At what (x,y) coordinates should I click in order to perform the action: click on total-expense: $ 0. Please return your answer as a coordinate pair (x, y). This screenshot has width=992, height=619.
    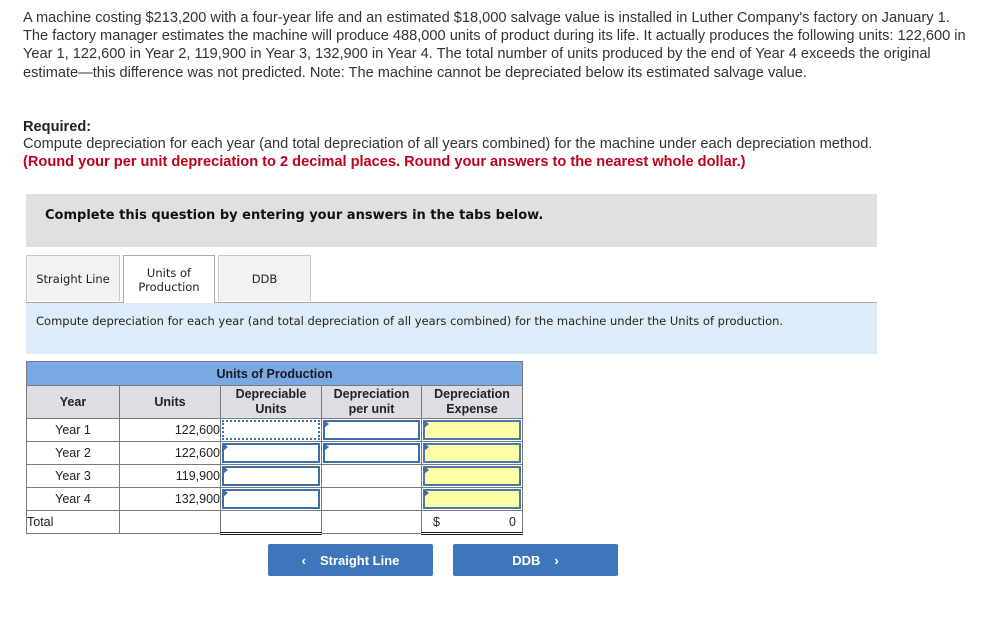
    Looking at the image, I should click on (472, 522).